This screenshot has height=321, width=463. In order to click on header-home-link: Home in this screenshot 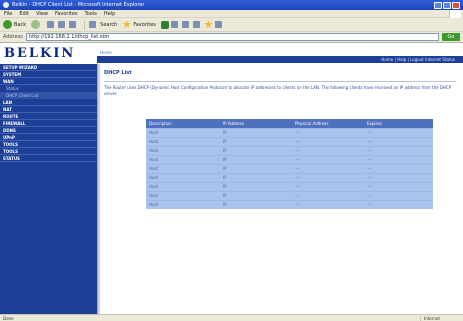, I will do `click(106, 52)`.